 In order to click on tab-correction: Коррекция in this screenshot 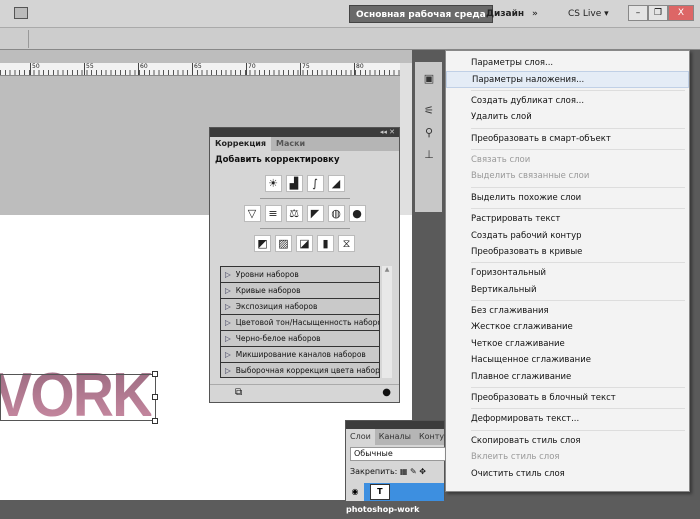, I will do `click(241, 144)`.